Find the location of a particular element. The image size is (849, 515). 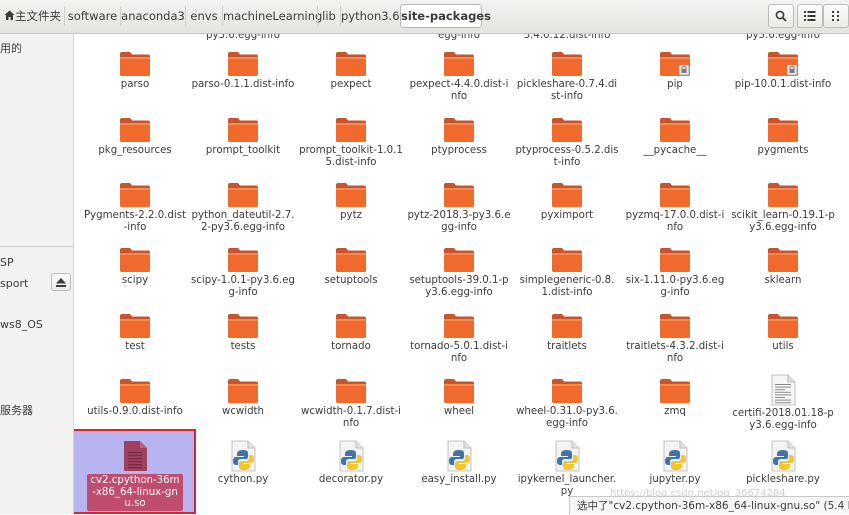

folder-item: pip-10.0.1.dist-info is located at coordinates (783, 71).